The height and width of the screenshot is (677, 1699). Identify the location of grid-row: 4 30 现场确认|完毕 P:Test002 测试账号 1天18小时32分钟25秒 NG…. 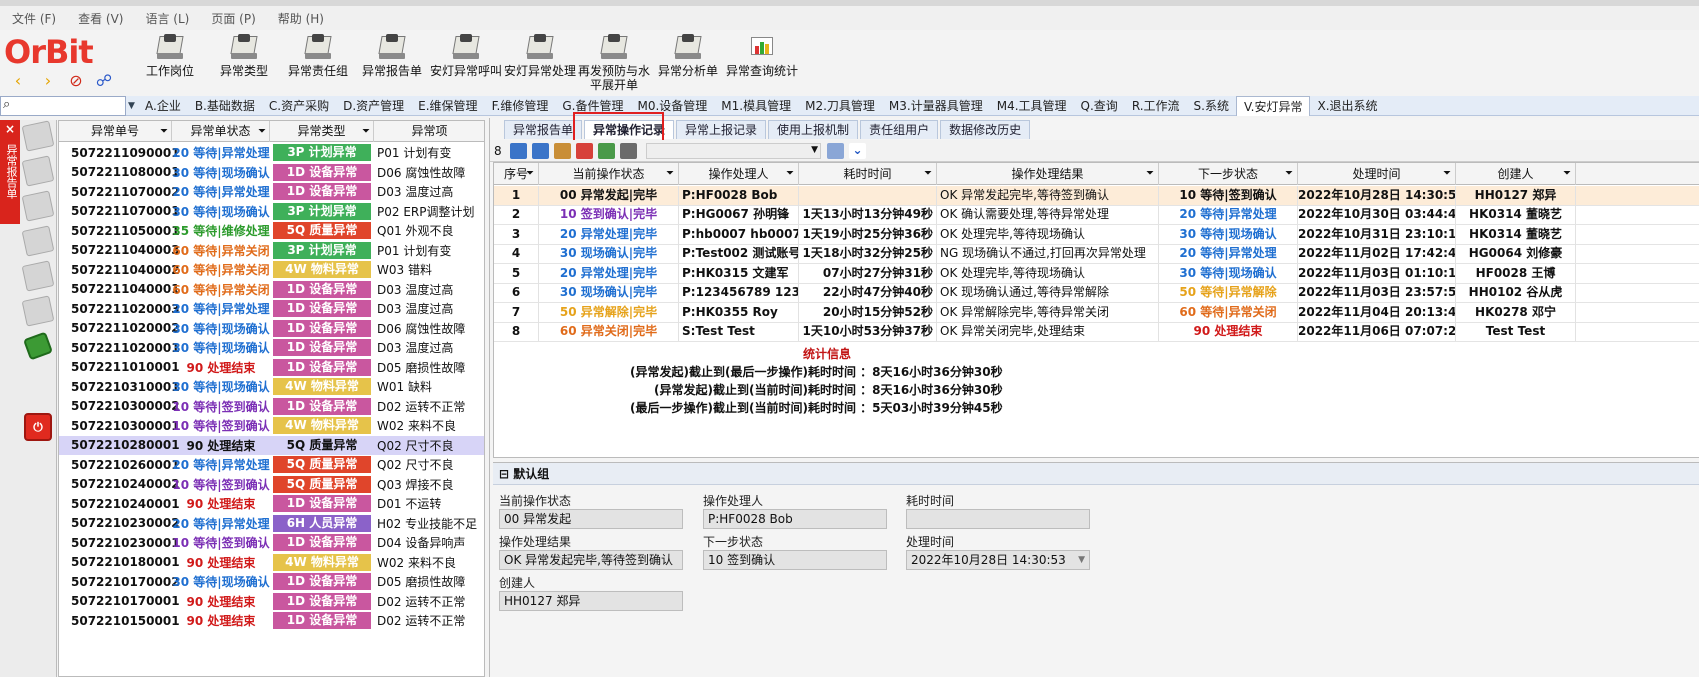
(1096, 254).